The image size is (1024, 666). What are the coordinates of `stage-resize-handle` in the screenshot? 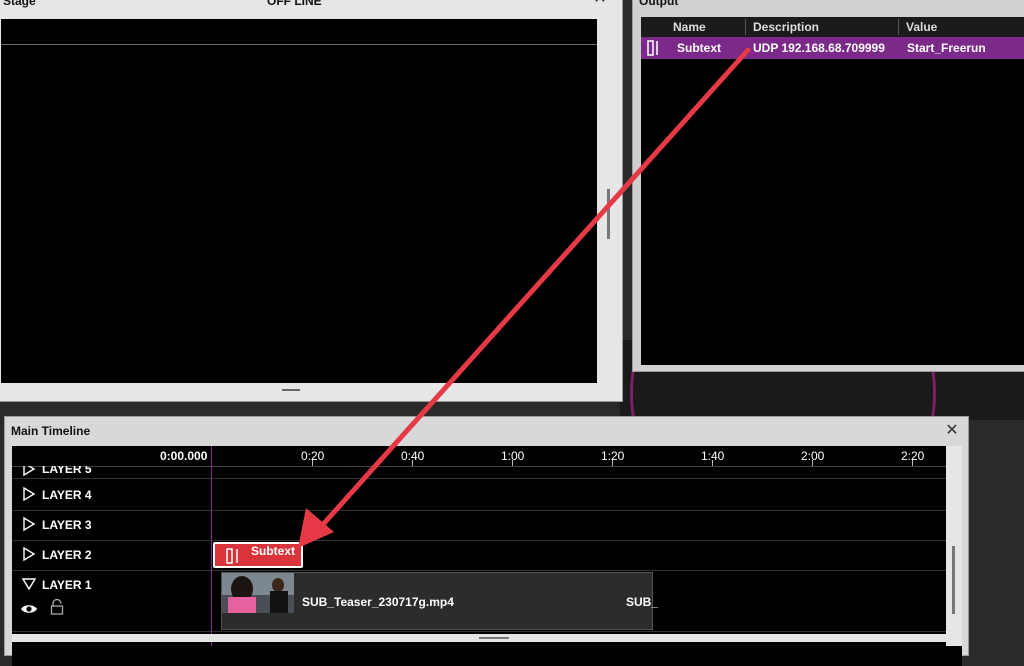 It's located at (291, 390).